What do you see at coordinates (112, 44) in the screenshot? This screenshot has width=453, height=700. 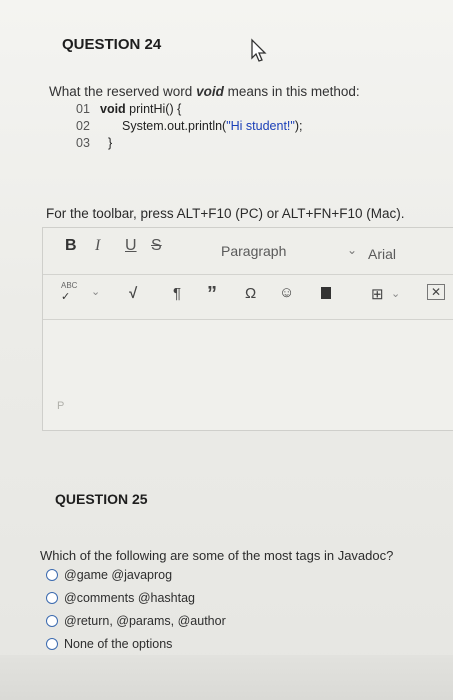 I see `question-24-heading: QUESTION 24` at bounding box center [112, 44].